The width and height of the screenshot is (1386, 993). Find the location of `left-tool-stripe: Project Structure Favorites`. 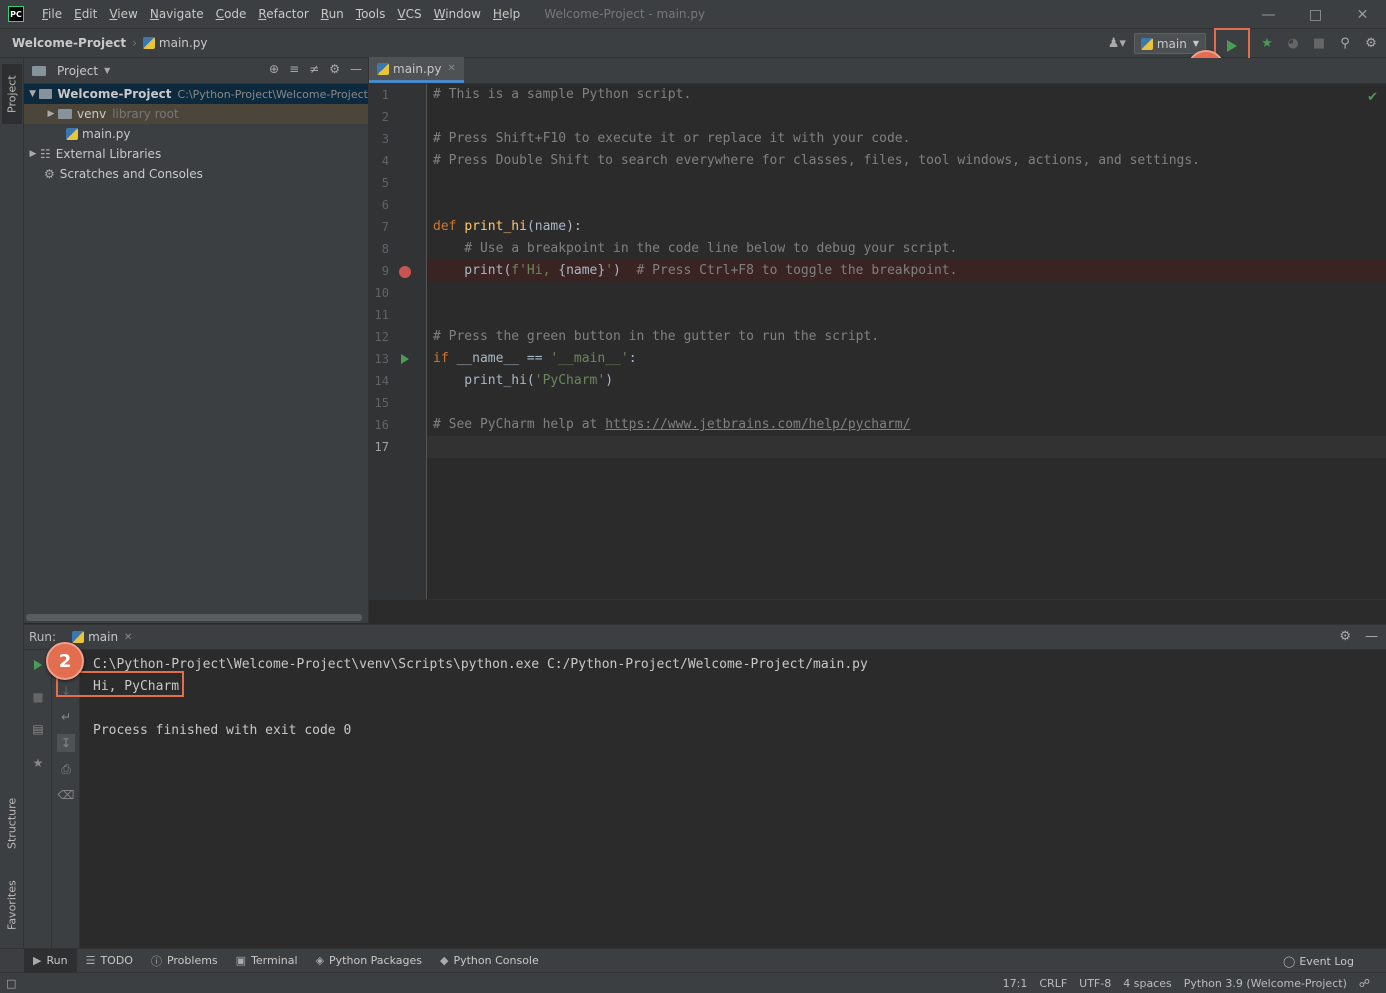

left-tool-stripe: Project Structure Favorites is located at coordinates (12, 503).